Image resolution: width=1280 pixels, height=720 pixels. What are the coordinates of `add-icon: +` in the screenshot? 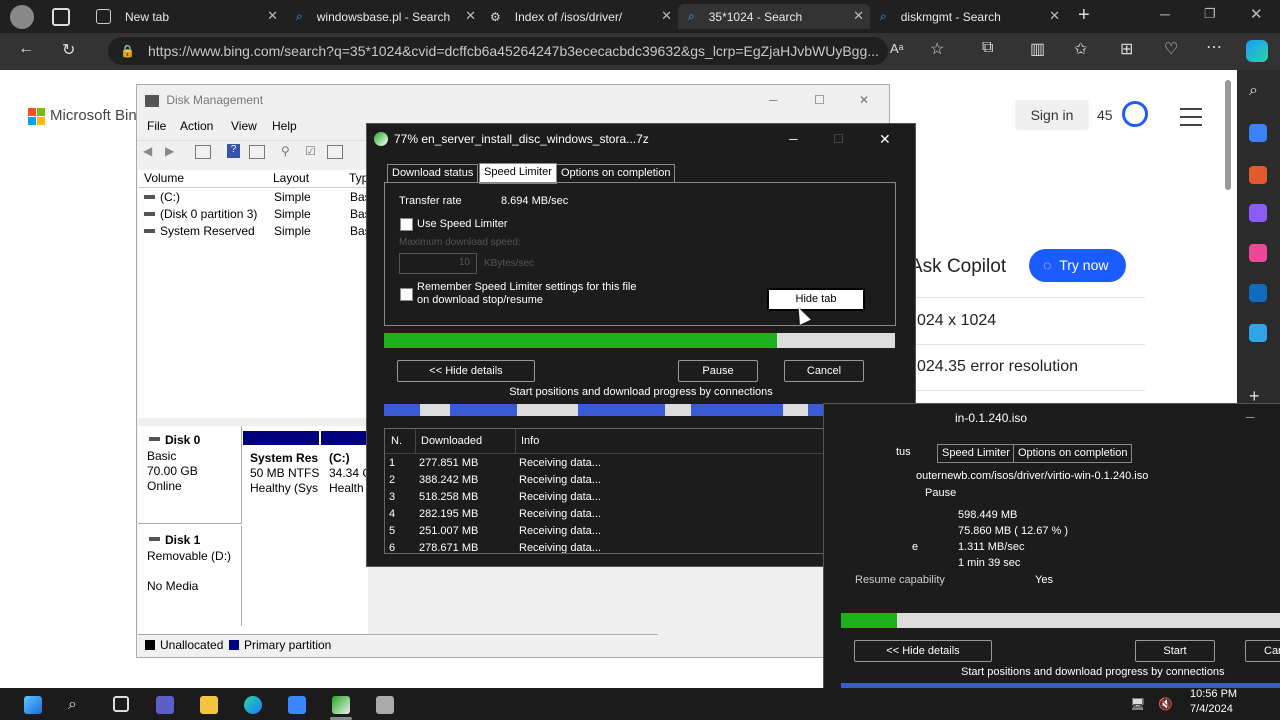 It's located at (1258, 396).